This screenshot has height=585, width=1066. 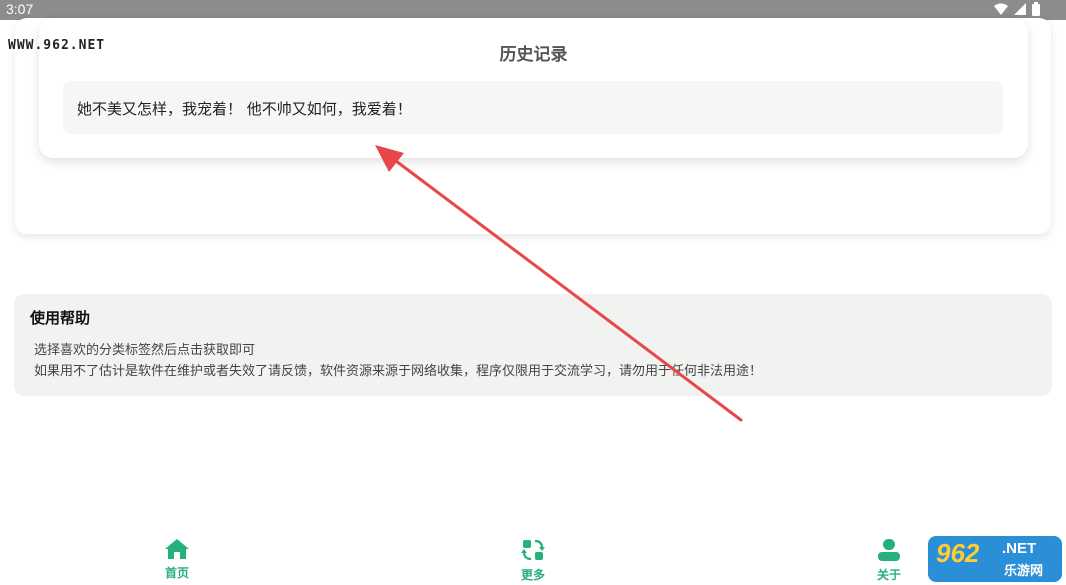 I want to click on nav-label-about: 关于, so click(x=888, y=575).